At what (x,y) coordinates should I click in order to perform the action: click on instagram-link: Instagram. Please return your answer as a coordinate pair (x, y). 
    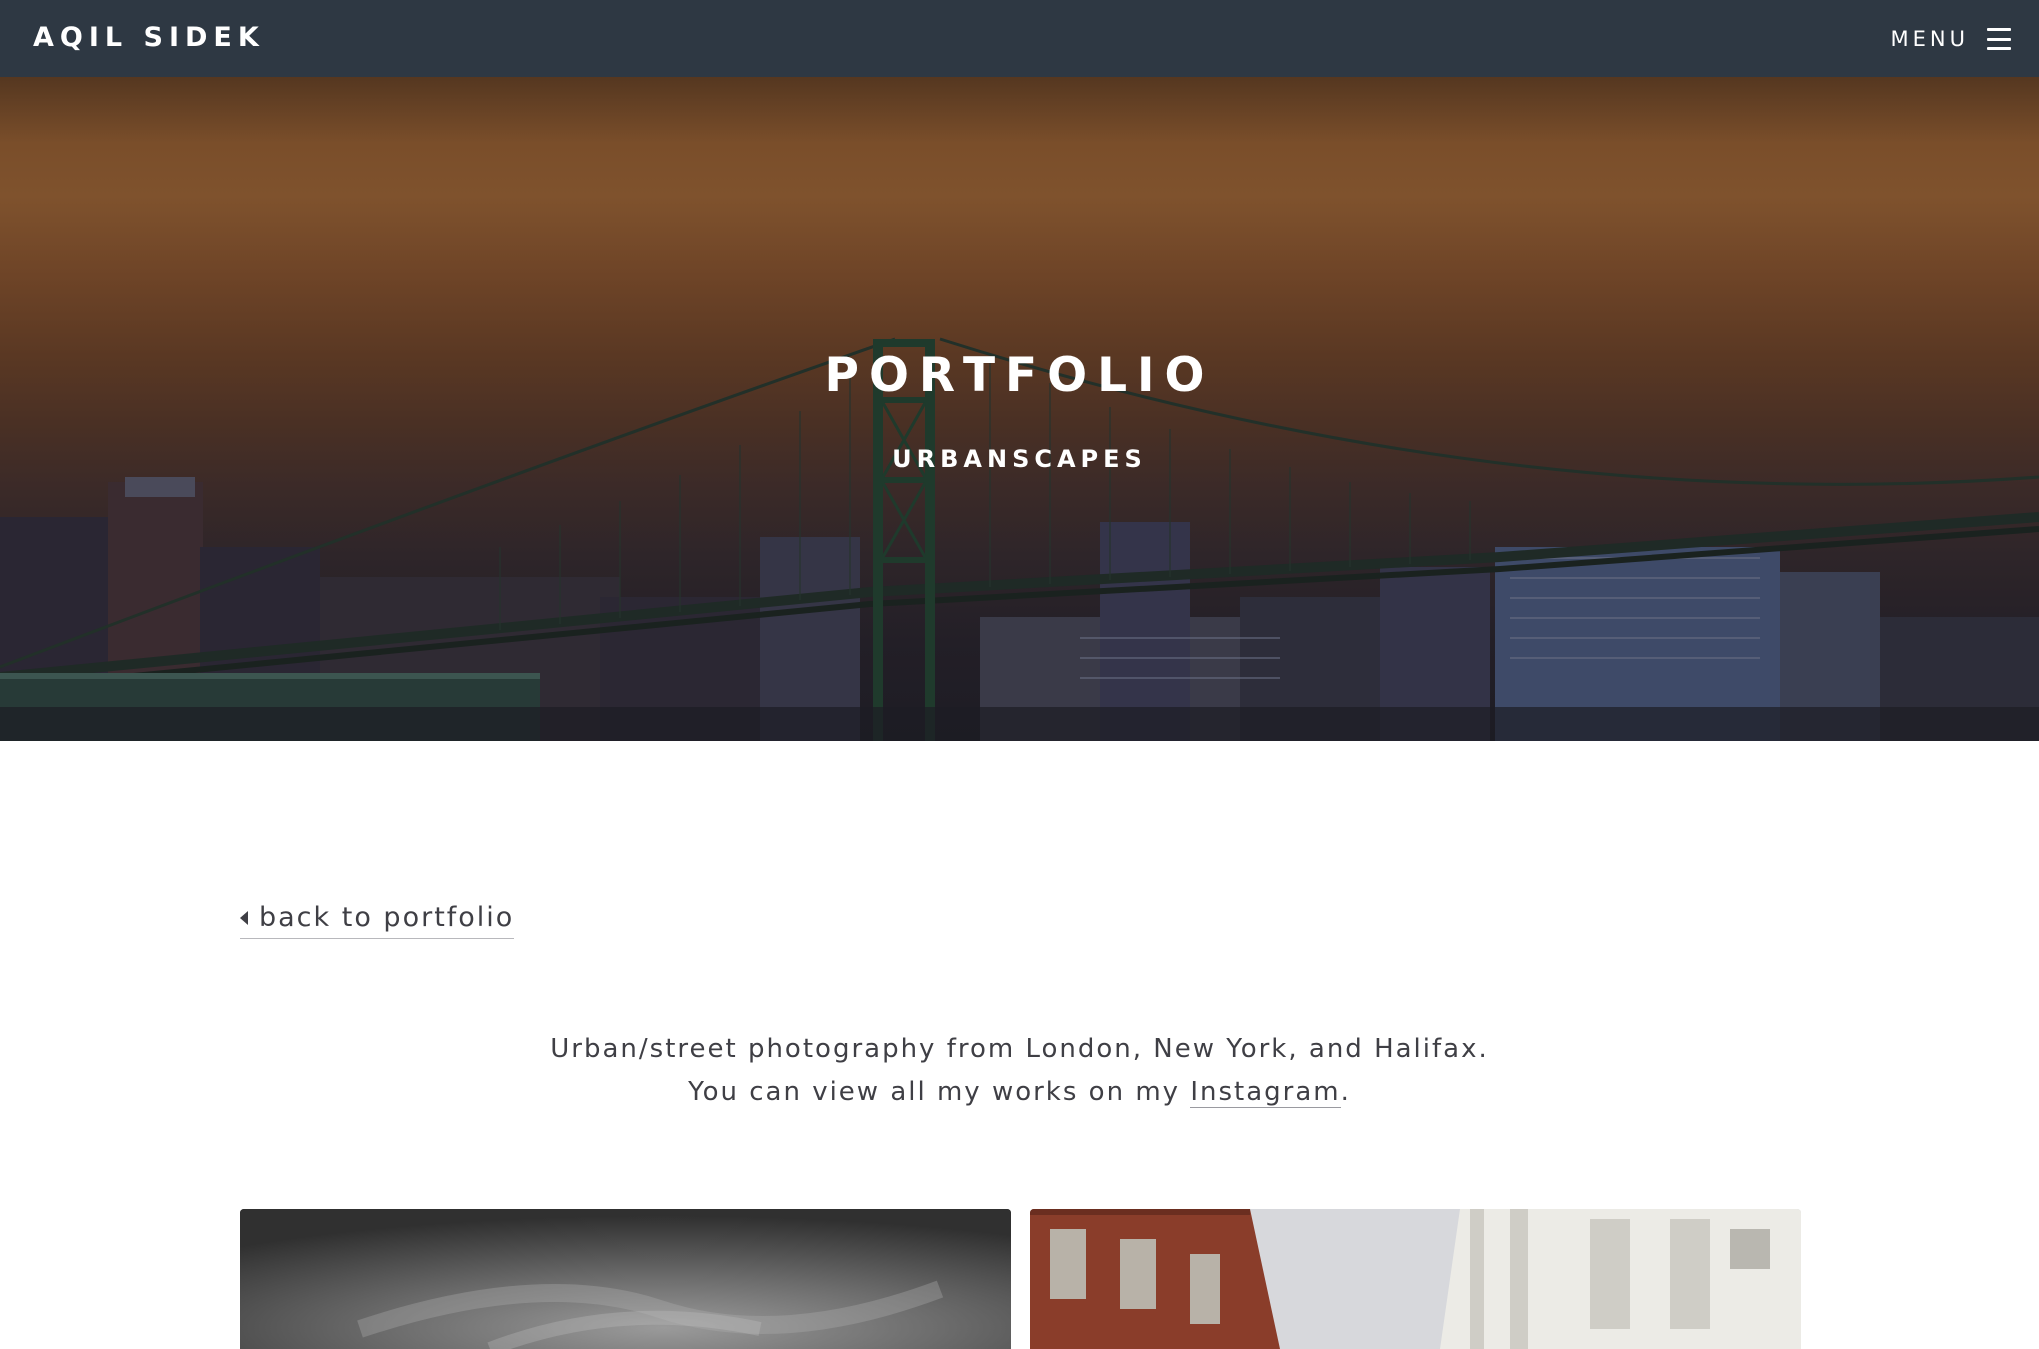
    Looking at the image, I should click on (1265, 1092).